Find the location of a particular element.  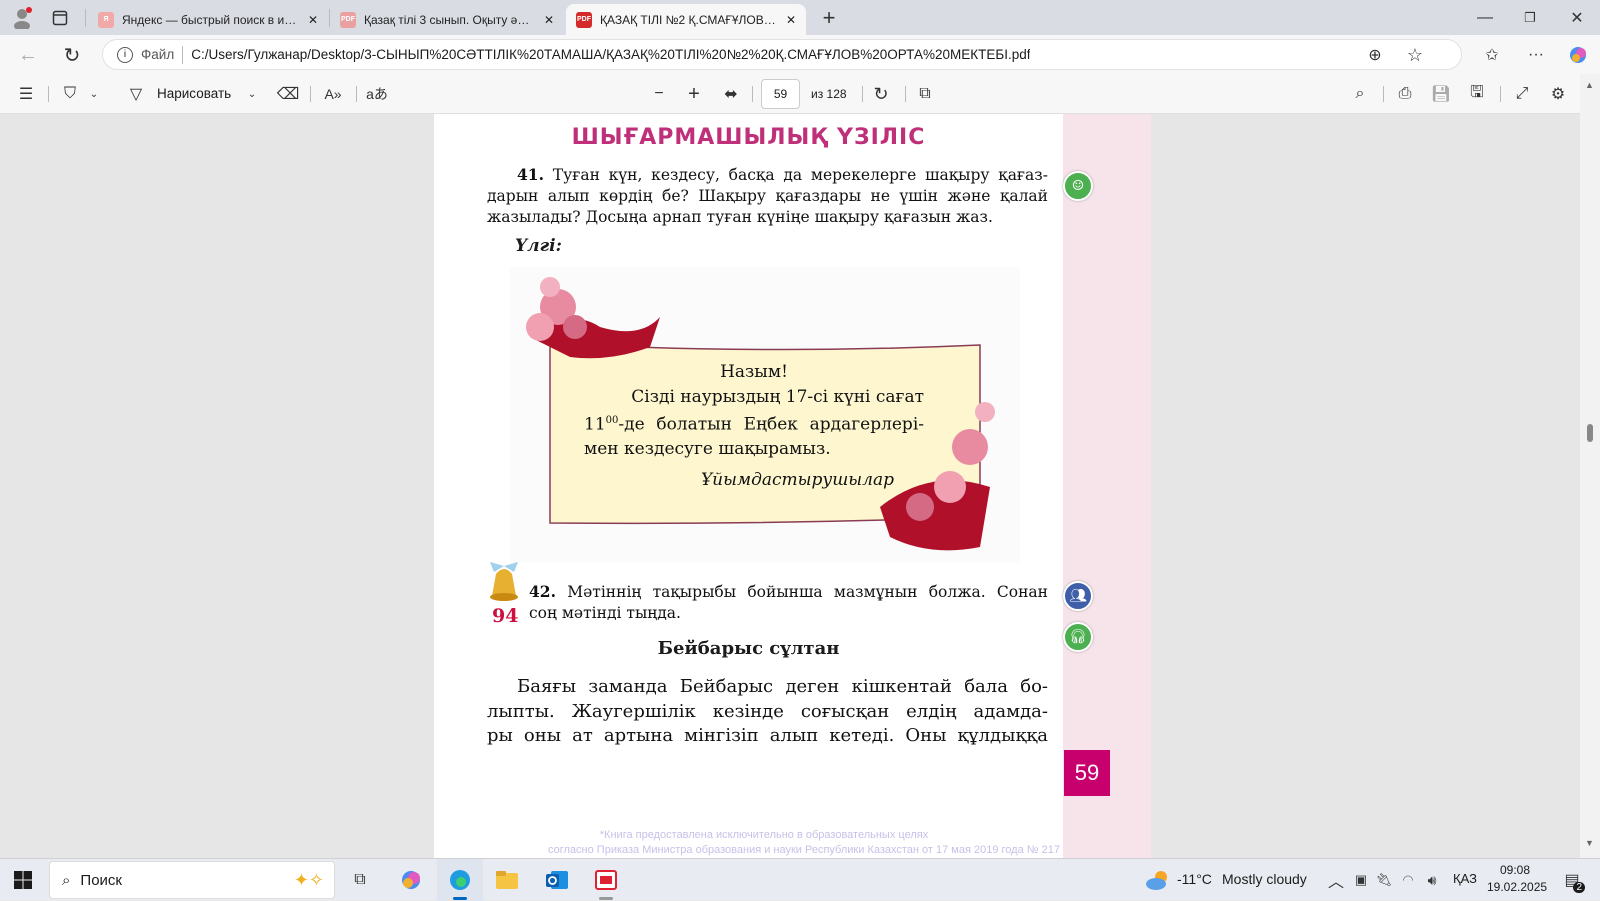

show-hidden-icons-chevron: ︿ is located at coordinates (1336, 880).